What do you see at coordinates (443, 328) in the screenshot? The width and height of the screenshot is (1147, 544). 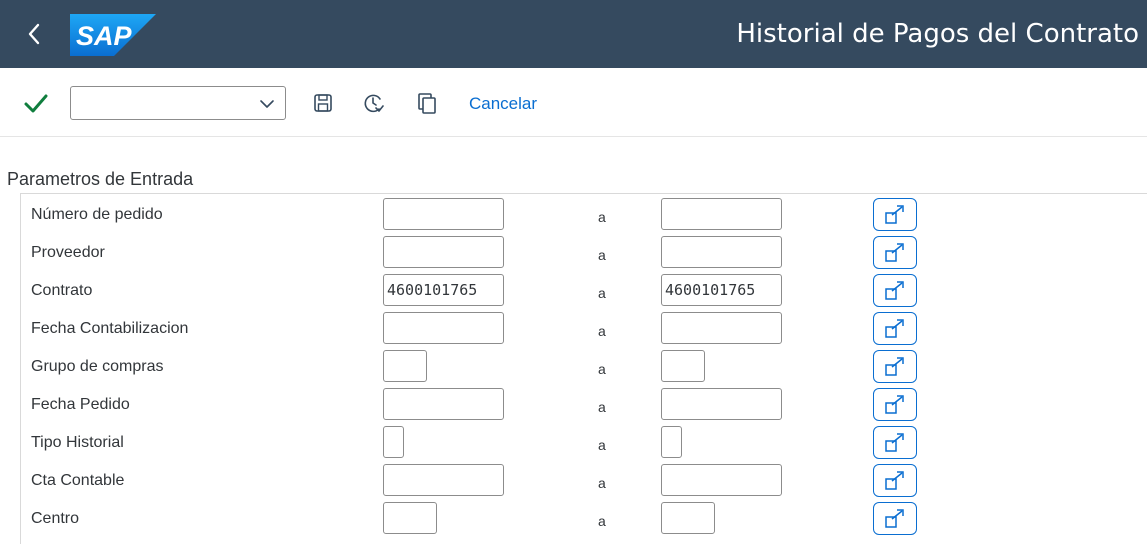 I see `fecha-contabilizacion-from-input` at bounding box center [443, 328].